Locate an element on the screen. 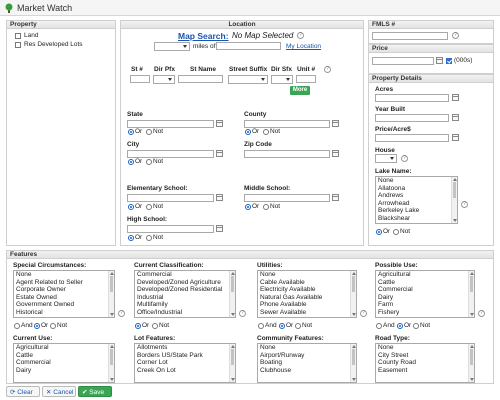  classification-not-radio is located at coordinates (155, 326).